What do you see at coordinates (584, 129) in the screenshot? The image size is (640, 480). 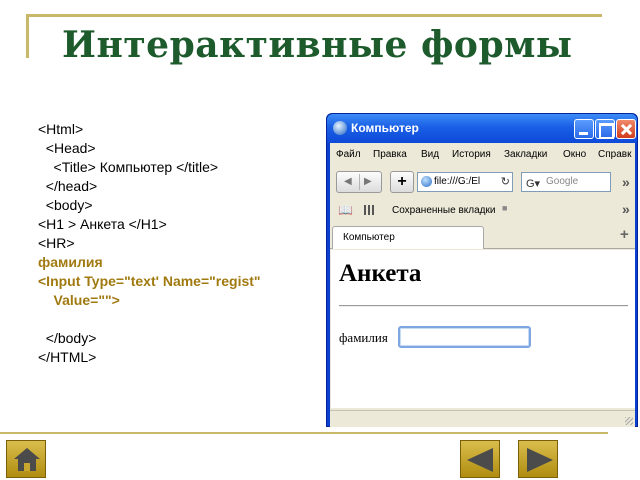 I see `minimize-button` at bounding box center [584, 129].